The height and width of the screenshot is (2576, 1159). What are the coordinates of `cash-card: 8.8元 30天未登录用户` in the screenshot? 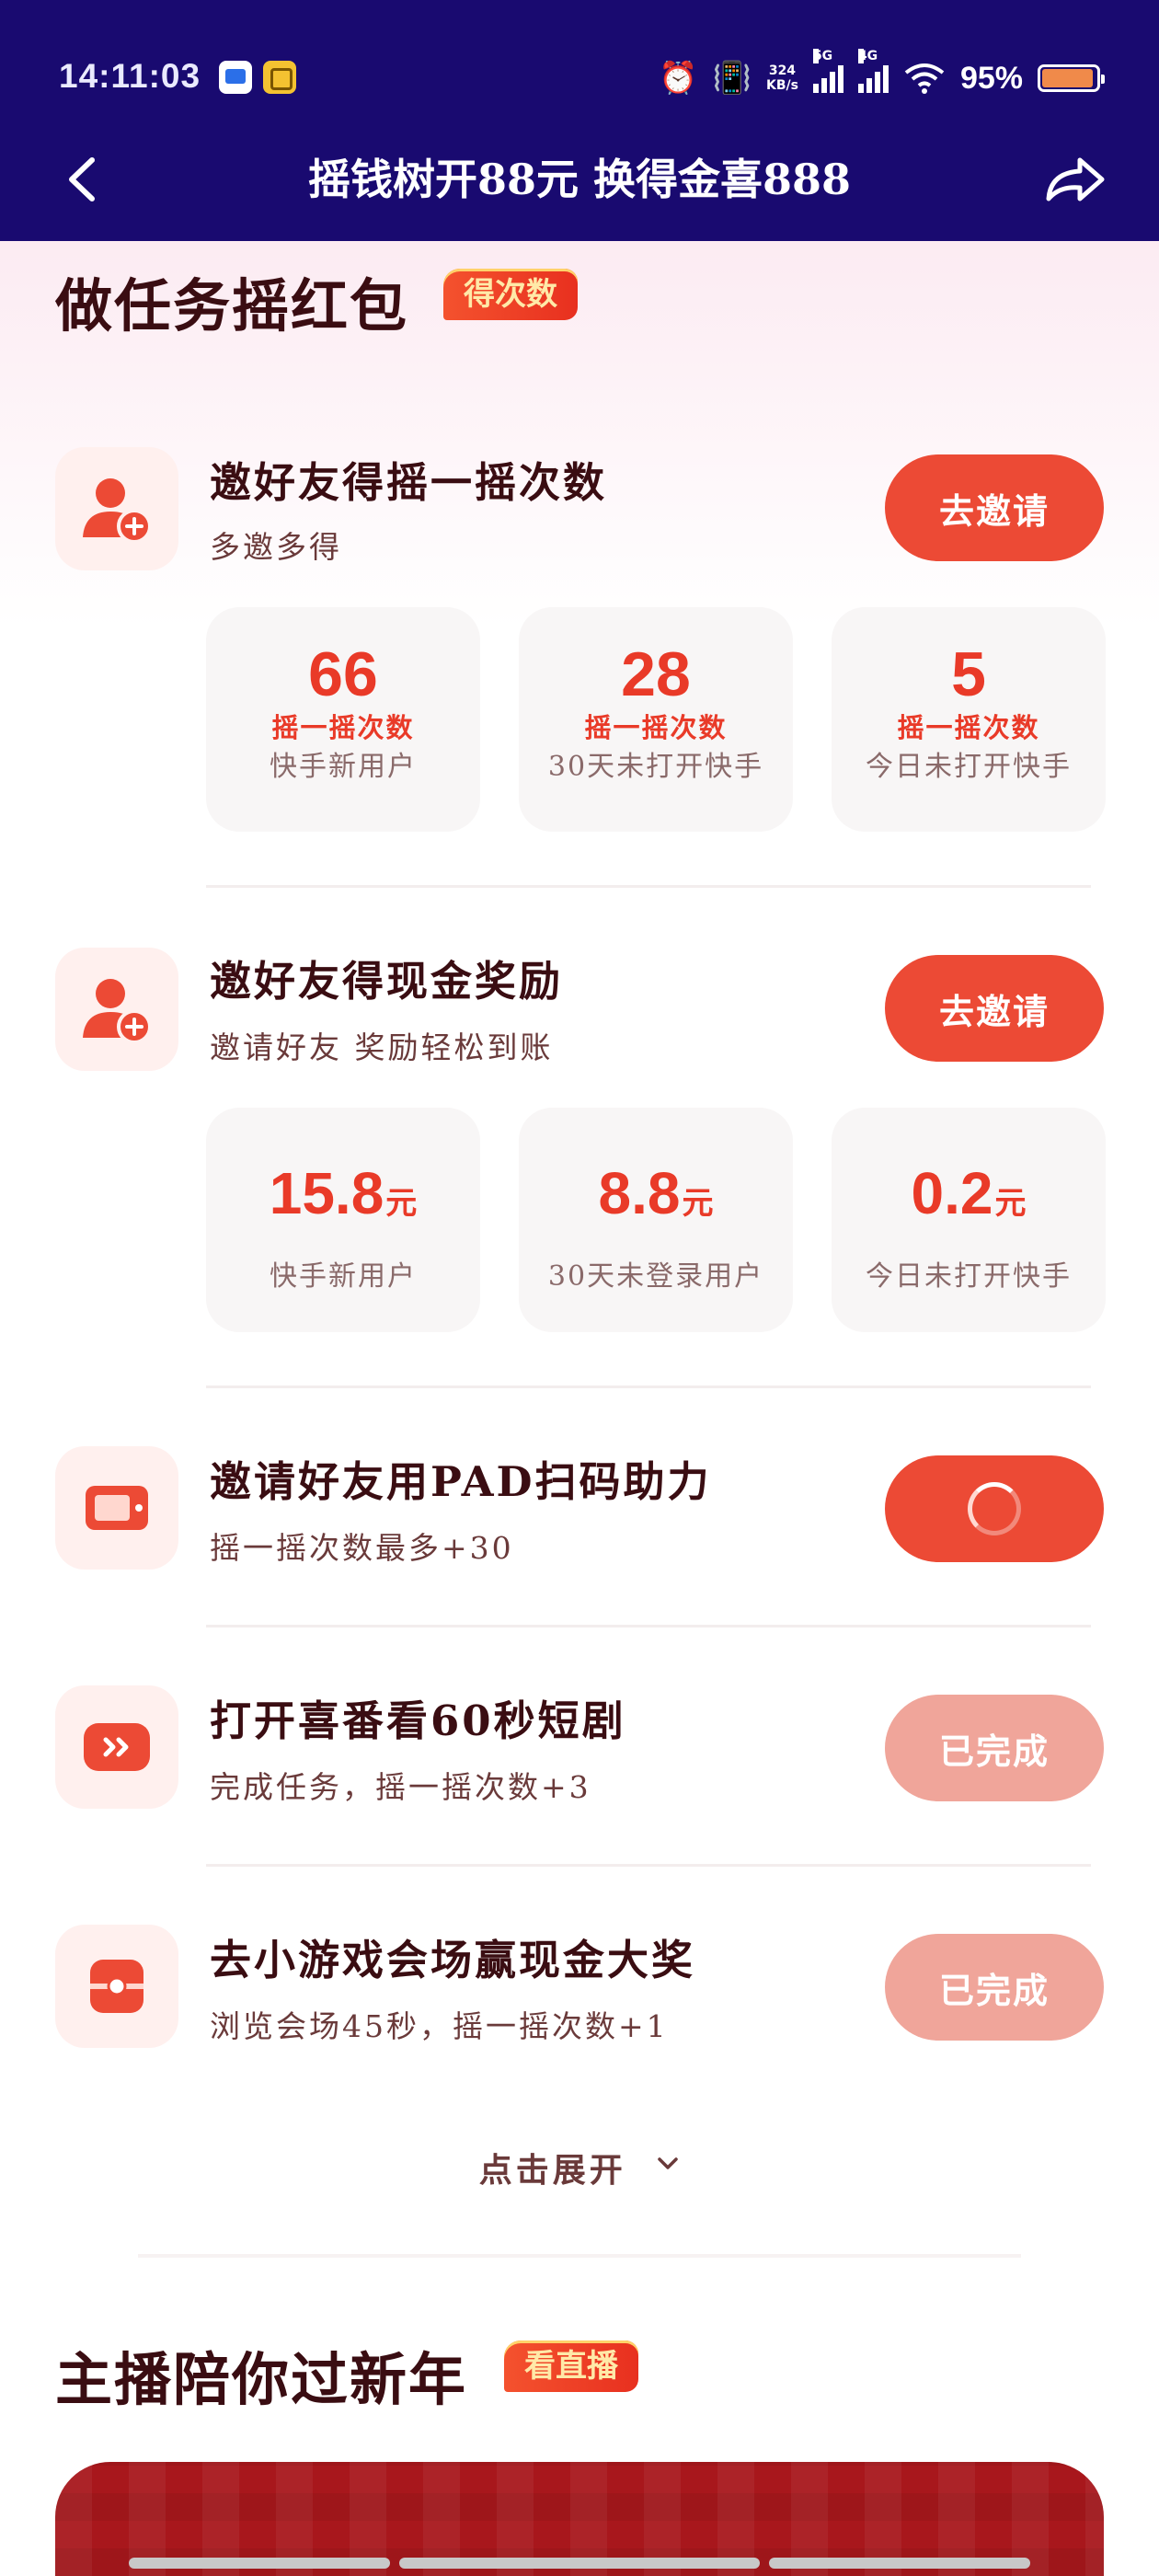 It's located at (656, 1220).